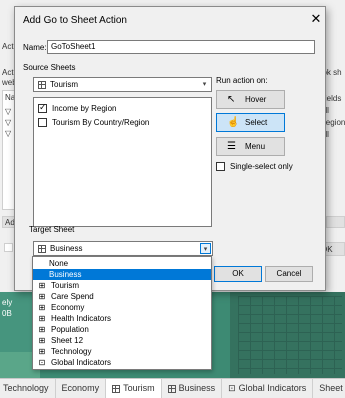 This screenshot has width=345, height=398. Describe the element at coordinates (65, 285) in the screenshot. I see `option-label: Tourism` at that location.